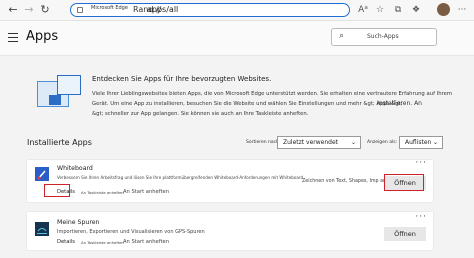 The image size is (474, 258). I want to click on collections-icon: ⧉, so click(398, 10).